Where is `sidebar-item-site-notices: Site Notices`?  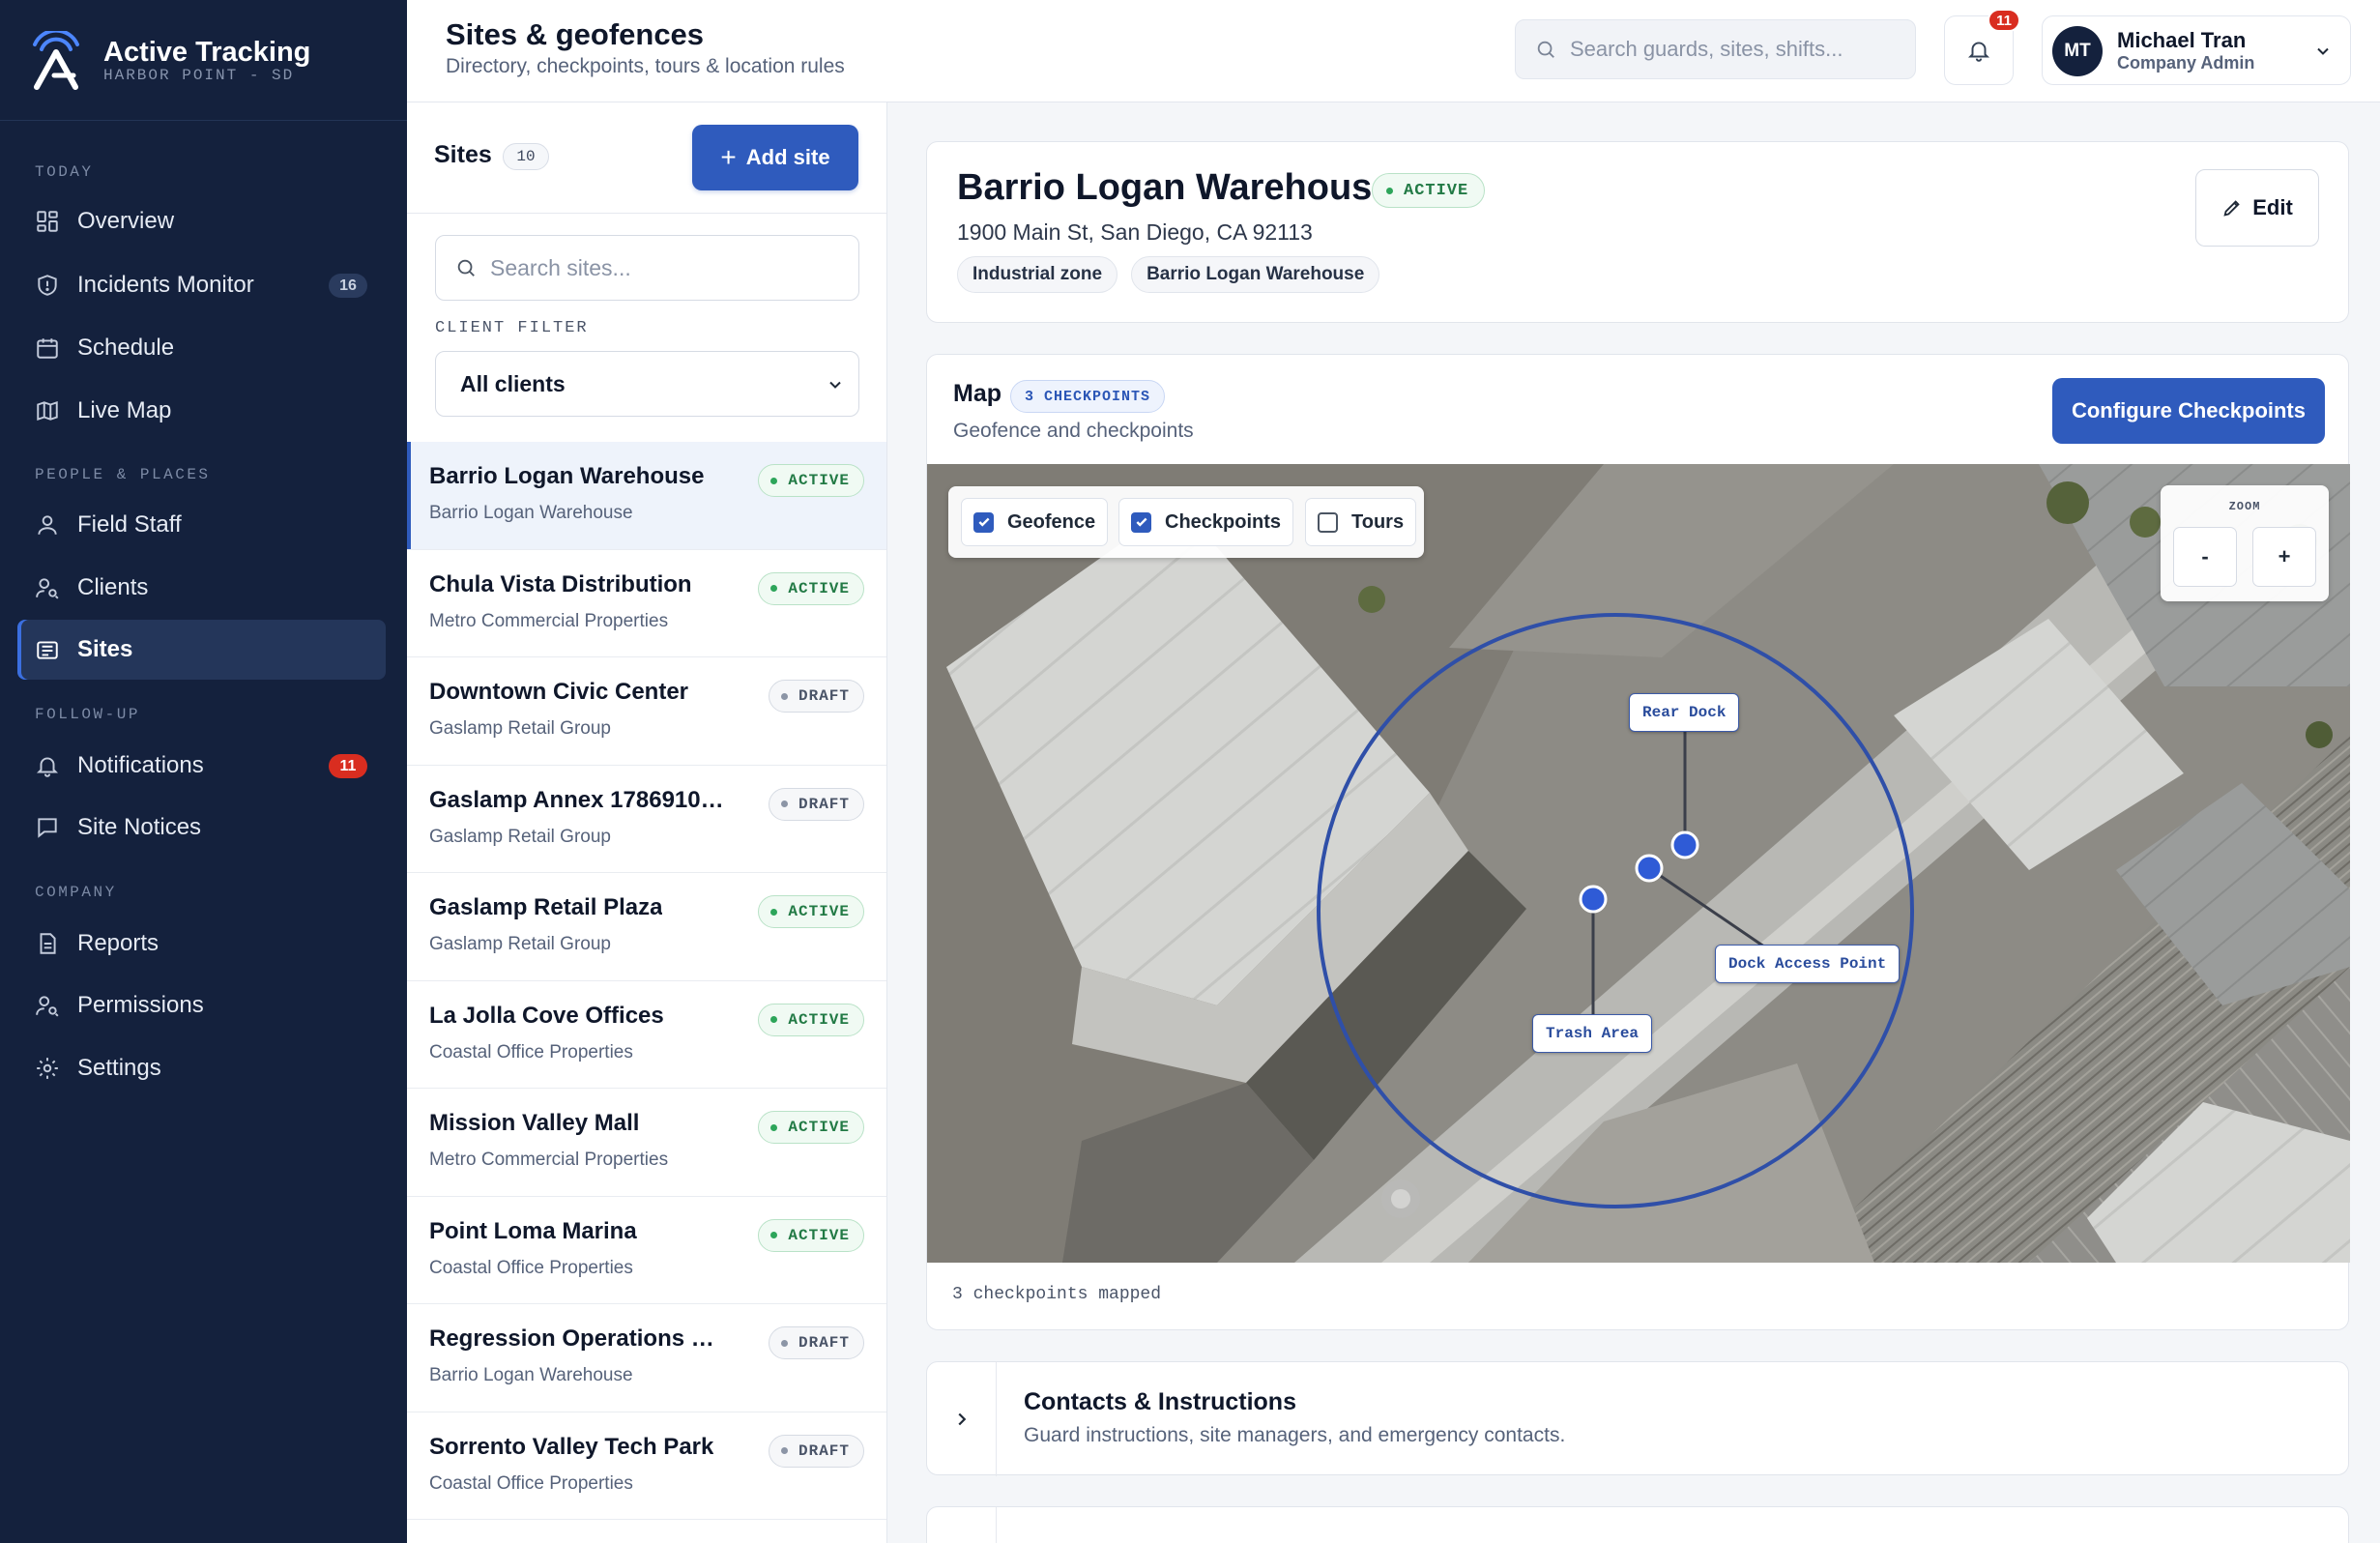 sidebar-item-site-notices: Site Notices is located at coordinates (202, 828).